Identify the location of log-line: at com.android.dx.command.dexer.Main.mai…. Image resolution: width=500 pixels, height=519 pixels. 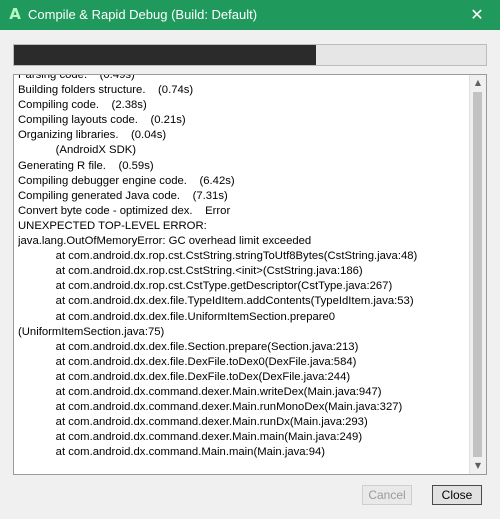
(190, 437).